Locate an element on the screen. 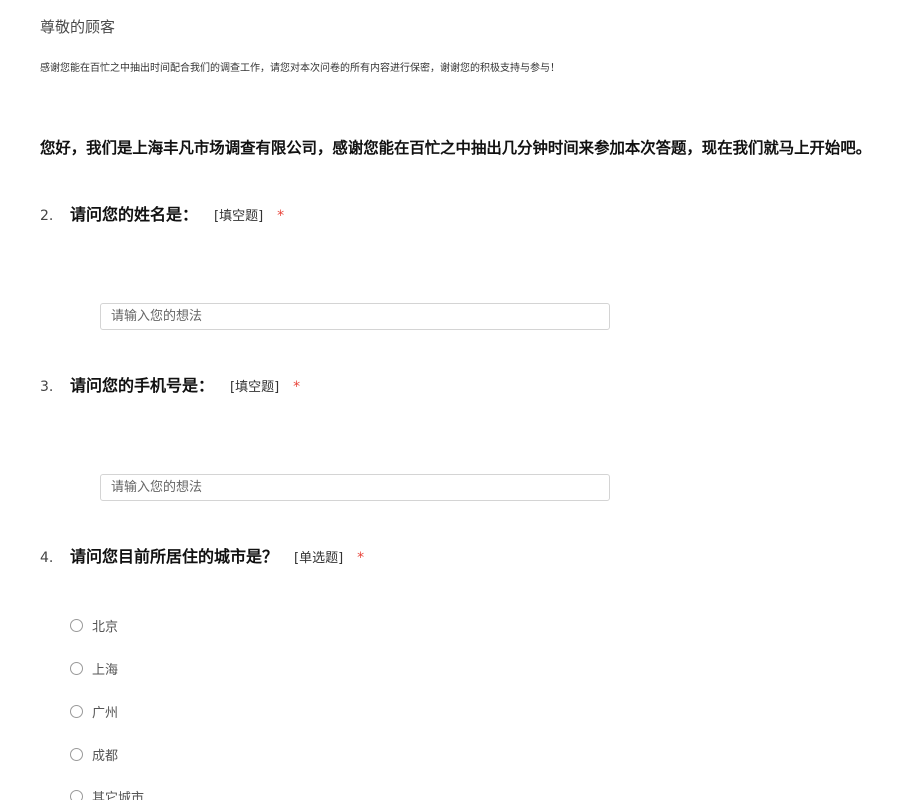 The width and height of the screenshot is (900, 800). question-title: 请问您目前所居住的城市是？ is located at coordinates (174, 556).